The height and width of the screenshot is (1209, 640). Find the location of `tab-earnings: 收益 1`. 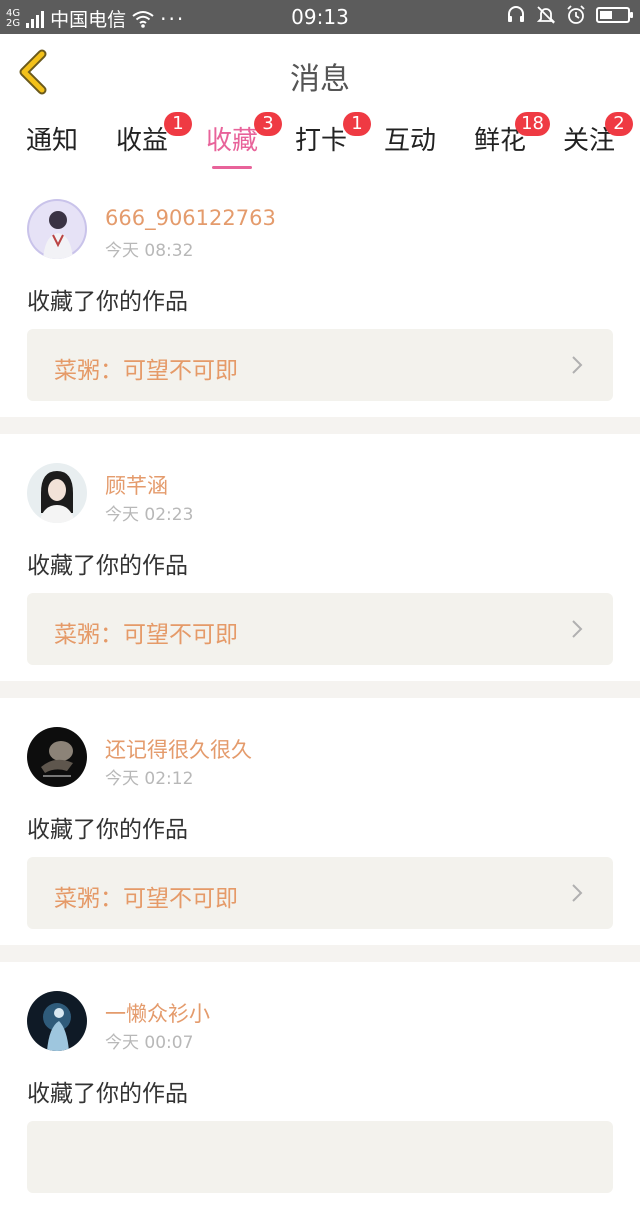

tab-earnings: 收益 1 is located at coordinates (154, 134).